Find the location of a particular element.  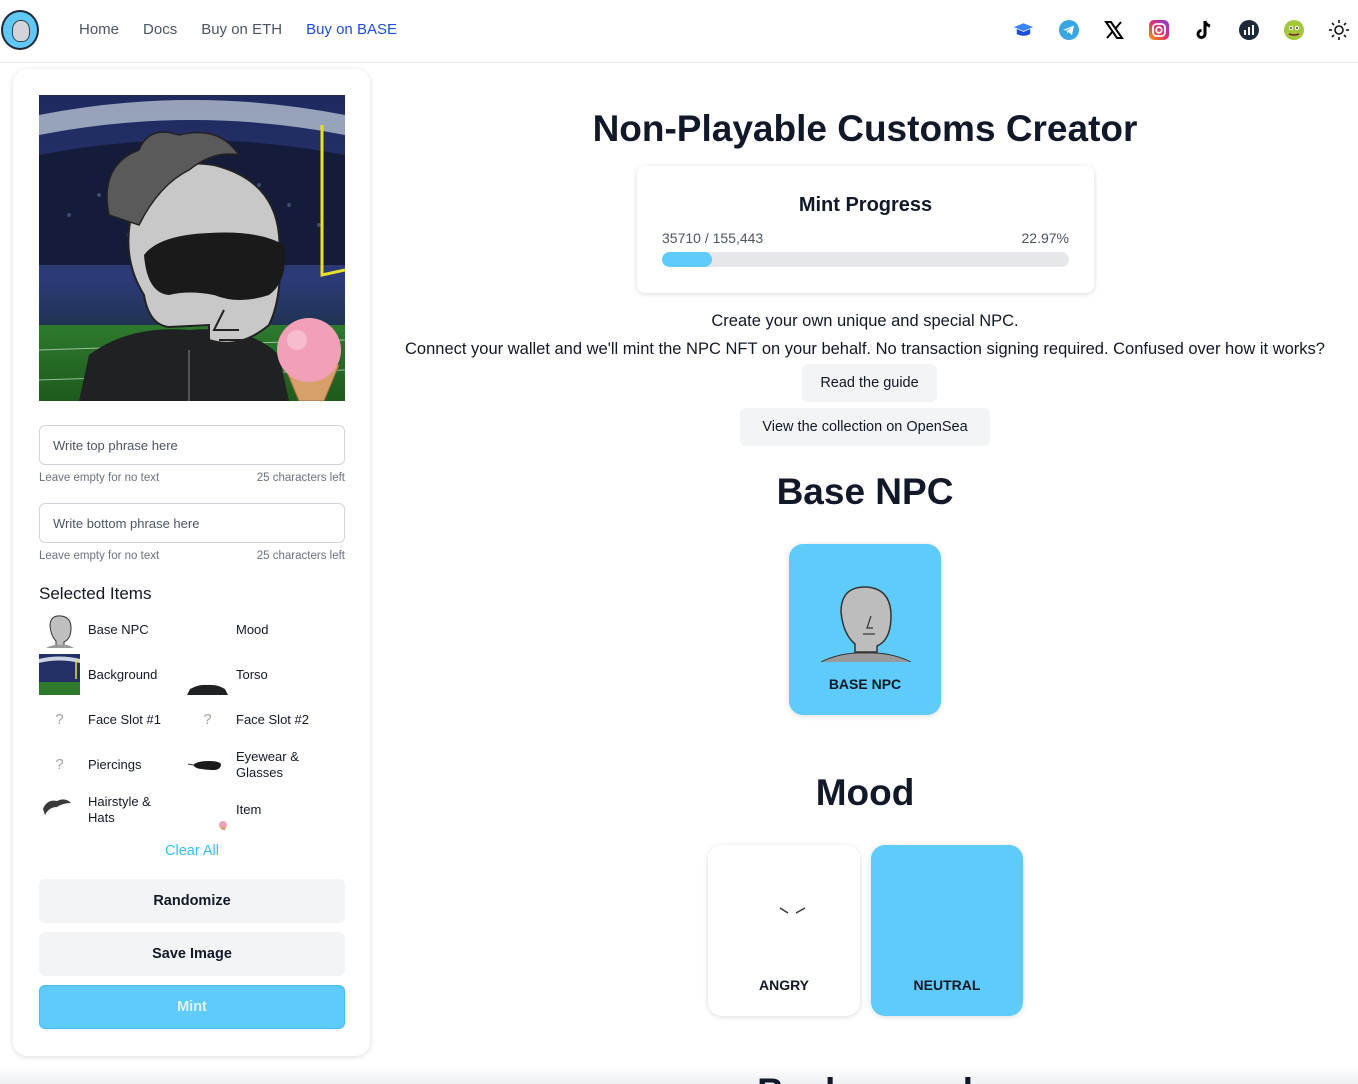

base-npc-card: BASE NPC is located at coordinates (865, 629).